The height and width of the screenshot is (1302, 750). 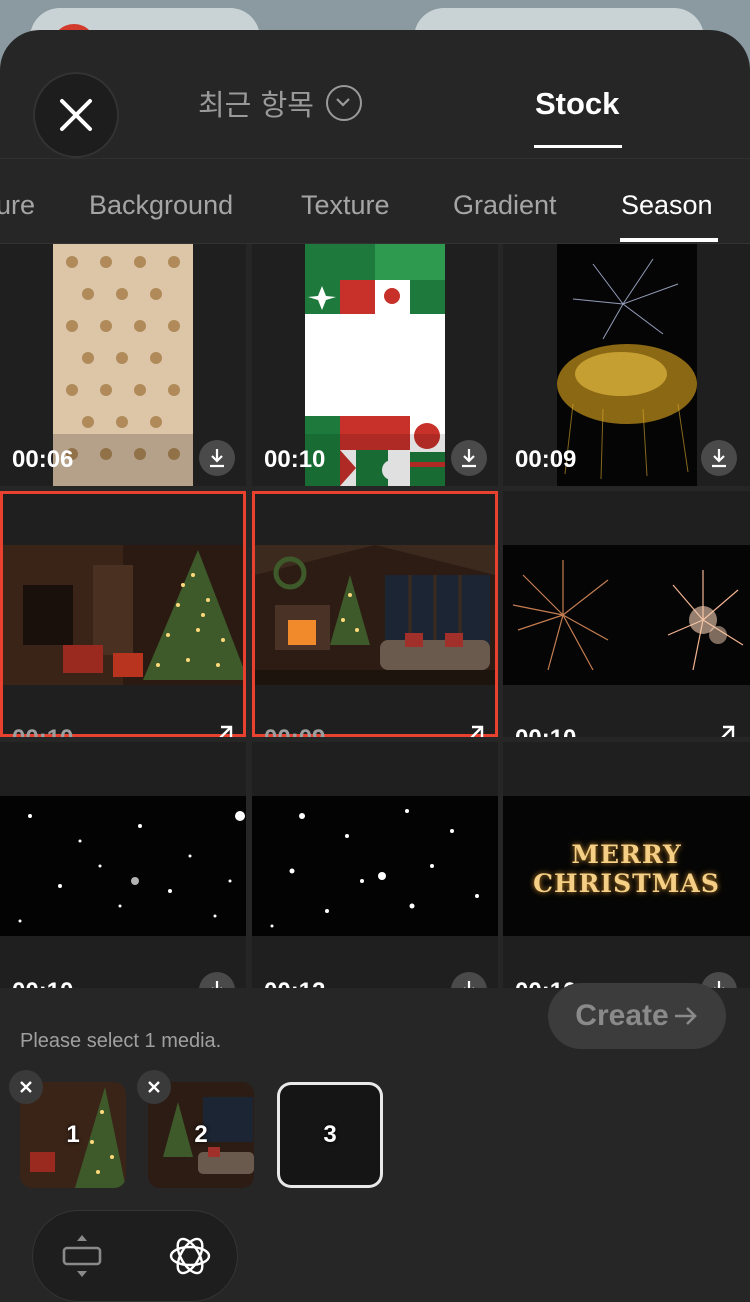 I want to click on slot-number: 1, so click(x=73, y=1134).